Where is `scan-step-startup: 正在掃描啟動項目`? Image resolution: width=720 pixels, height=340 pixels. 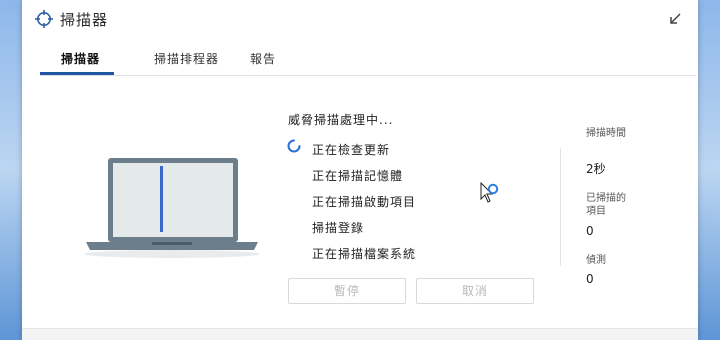
scan-step-startup: 正在掃描啟動項目 is located at coordinates (364, 202).